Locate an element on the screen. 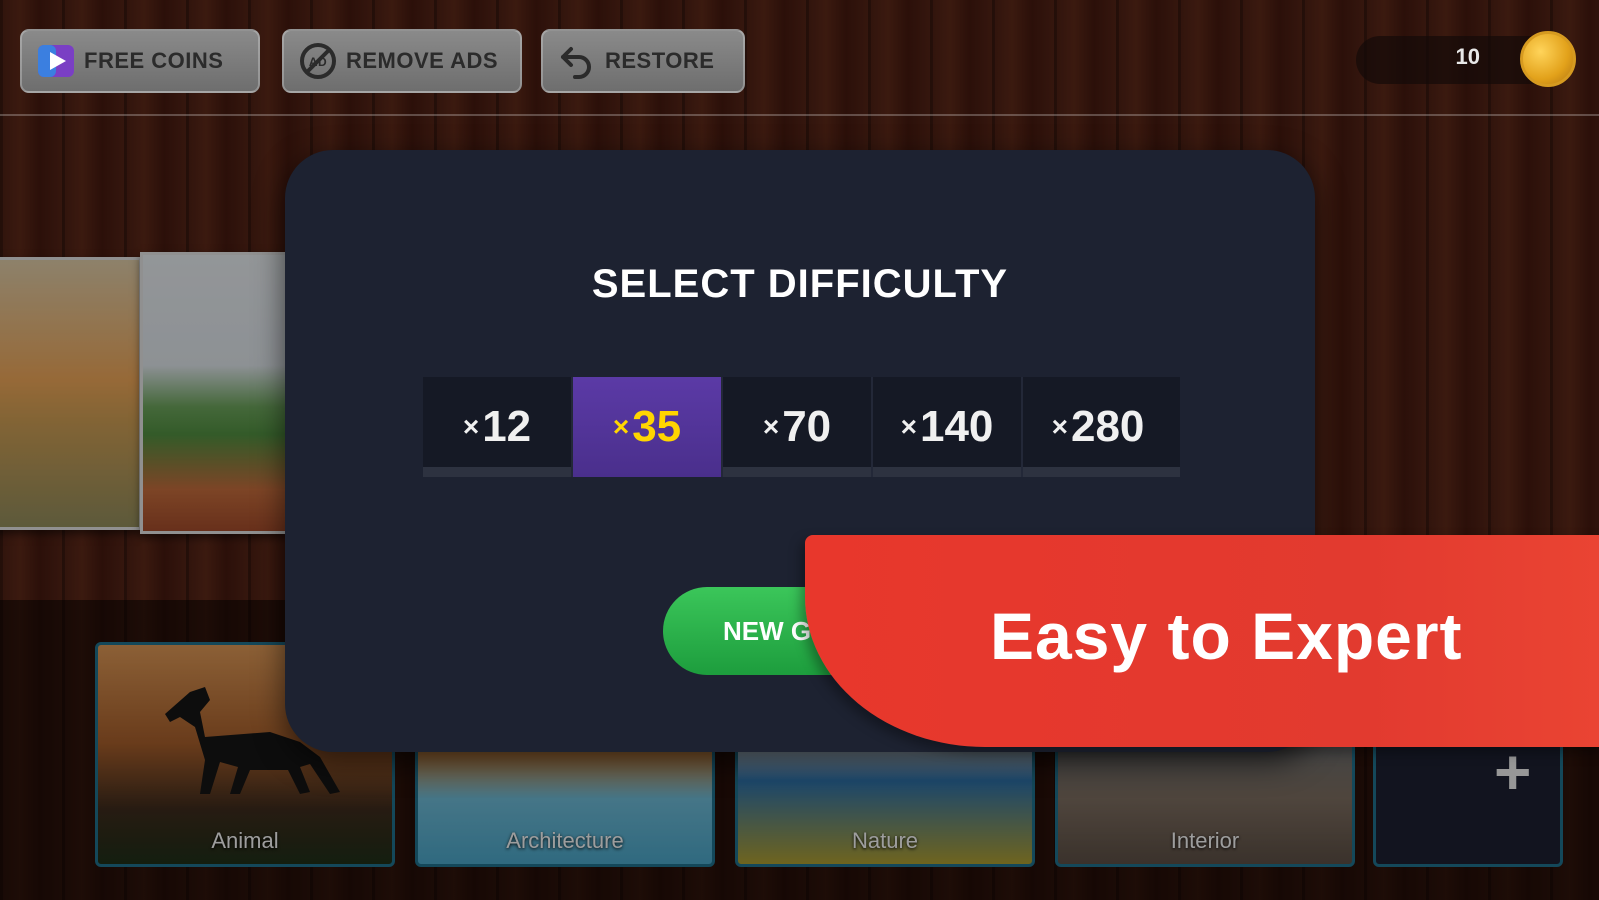 This screenshot has height=900, width=1599. difficulty-option-70: × 70 is located at coordinates (798, 427).